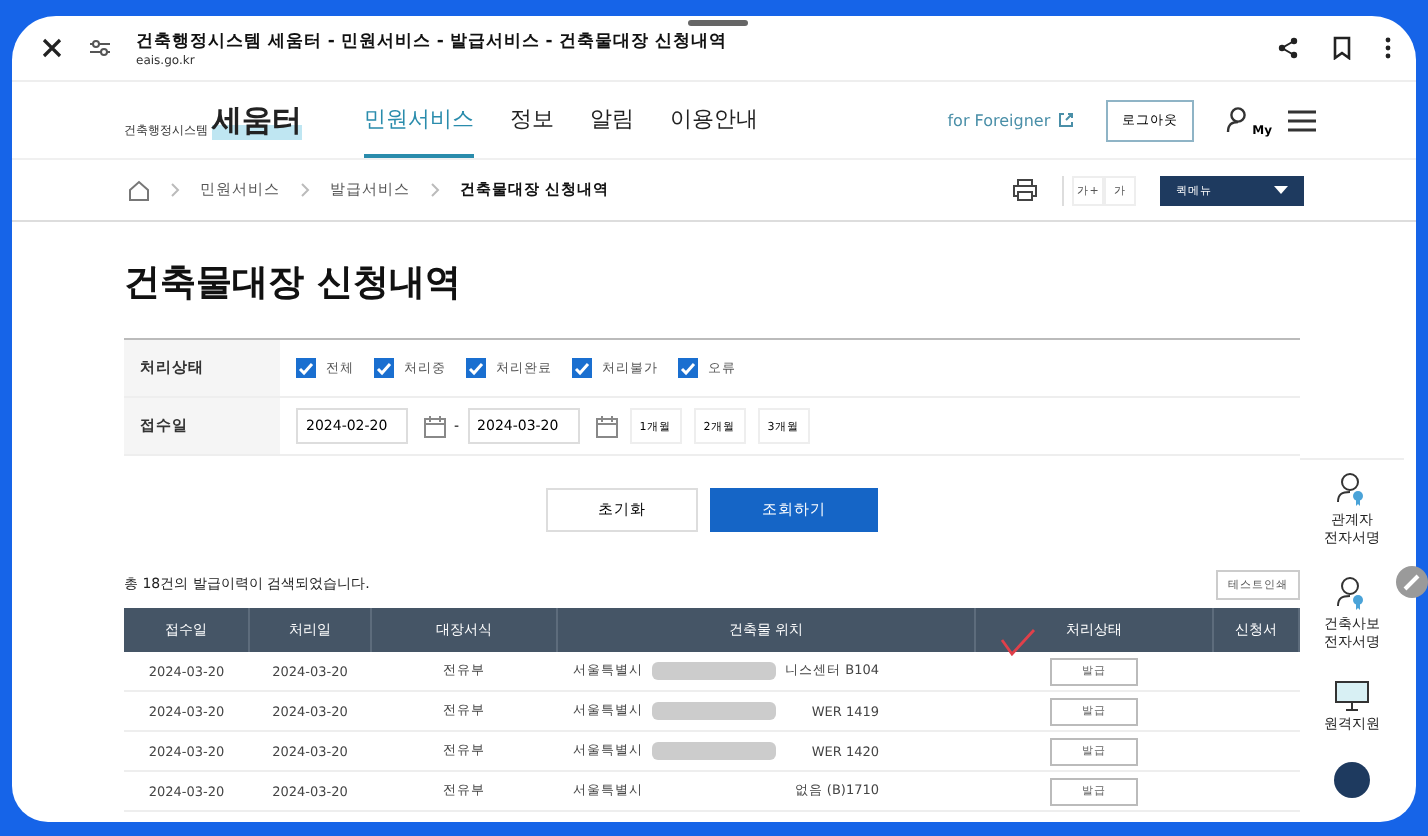 This screenshot has height=836, width=1428. Describe the element at coordinates (1288, 48) in the screenshot. I see `share-icon` at that location.